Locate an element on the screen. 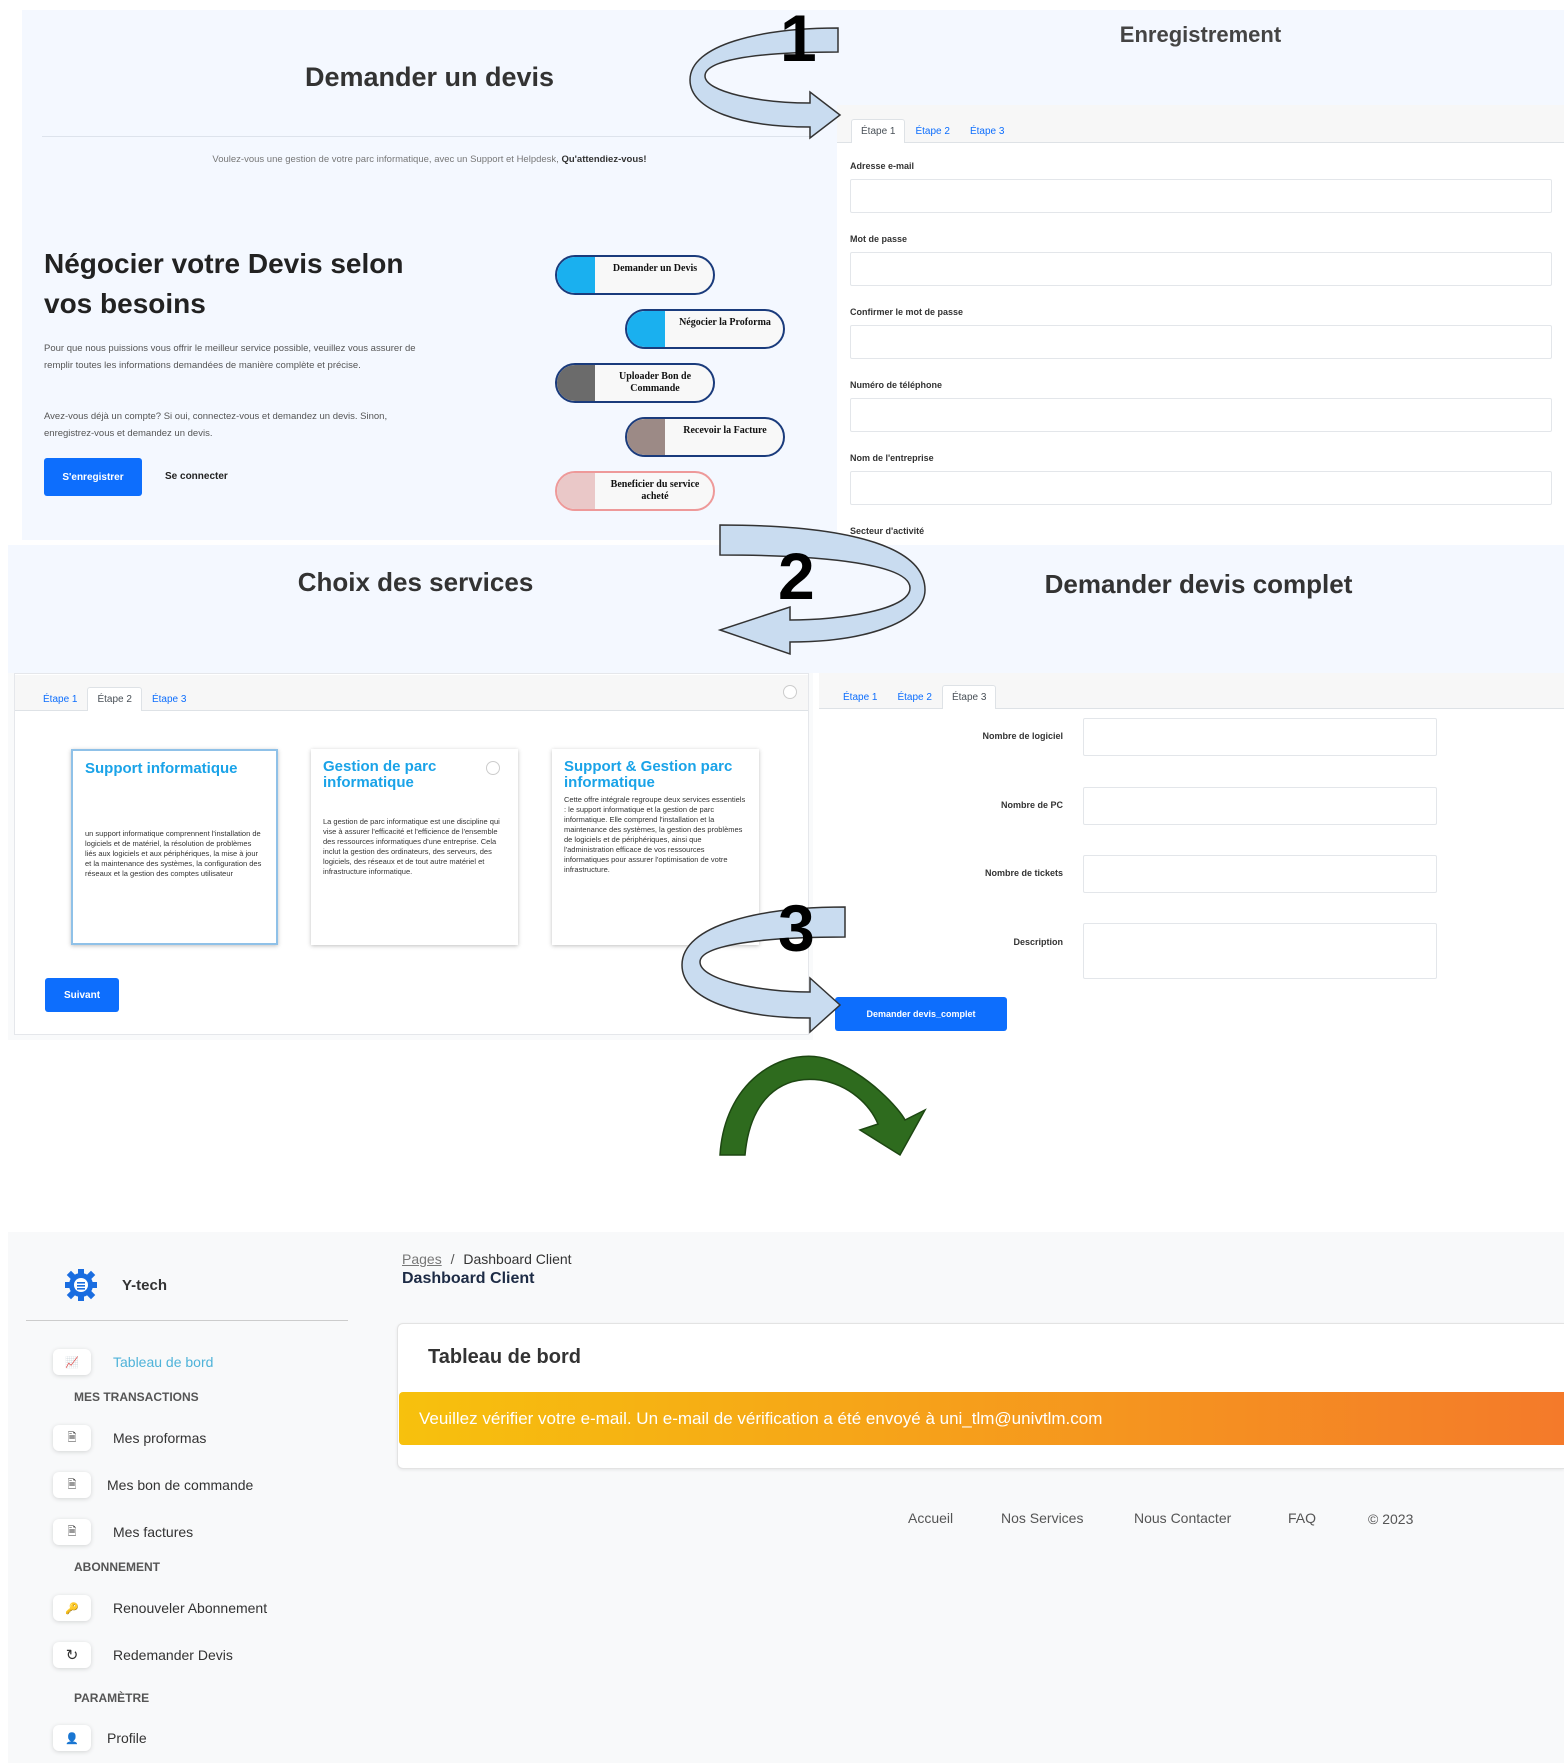 The image size is (1564, 1763). sidebar-item-redemander: ↻ Redemander Devis is located at coordinates (143, 1655).